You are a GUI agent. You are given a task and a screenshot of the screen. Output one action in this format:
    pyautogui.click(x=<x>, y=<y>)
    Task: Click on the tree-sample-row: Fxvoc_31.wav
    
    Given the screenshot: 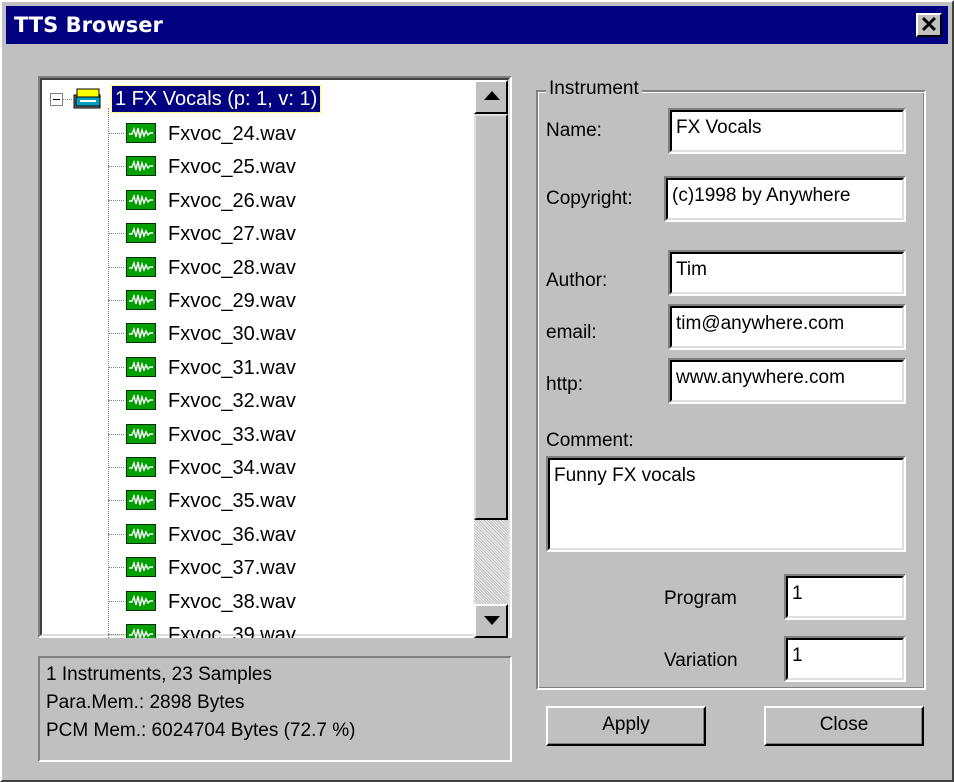 What is the action you would take?
    pyautogui.click(x=262, y=370)
    